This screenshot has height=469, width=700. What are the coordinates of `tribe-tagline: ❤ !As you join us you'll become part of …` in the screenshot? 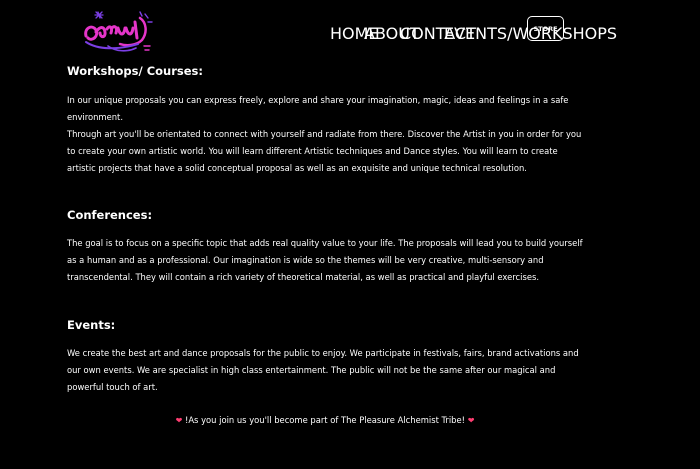 It's located at (325, 420).